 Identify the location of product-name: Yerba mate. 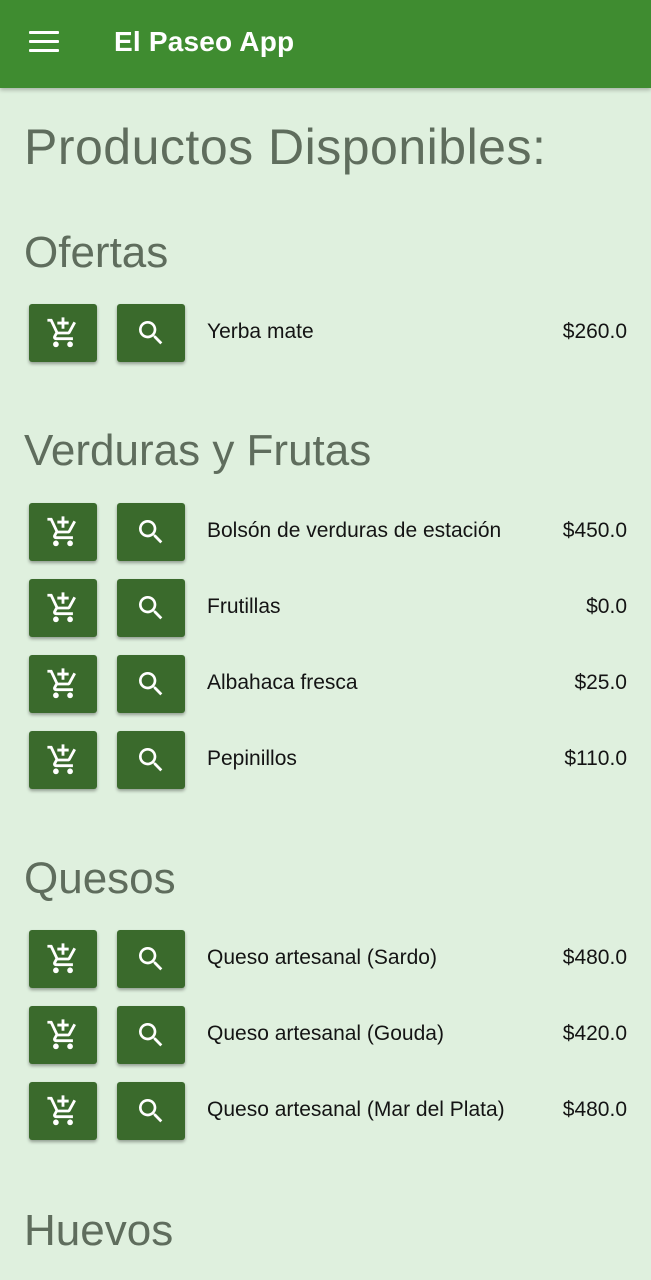
(260, 331).